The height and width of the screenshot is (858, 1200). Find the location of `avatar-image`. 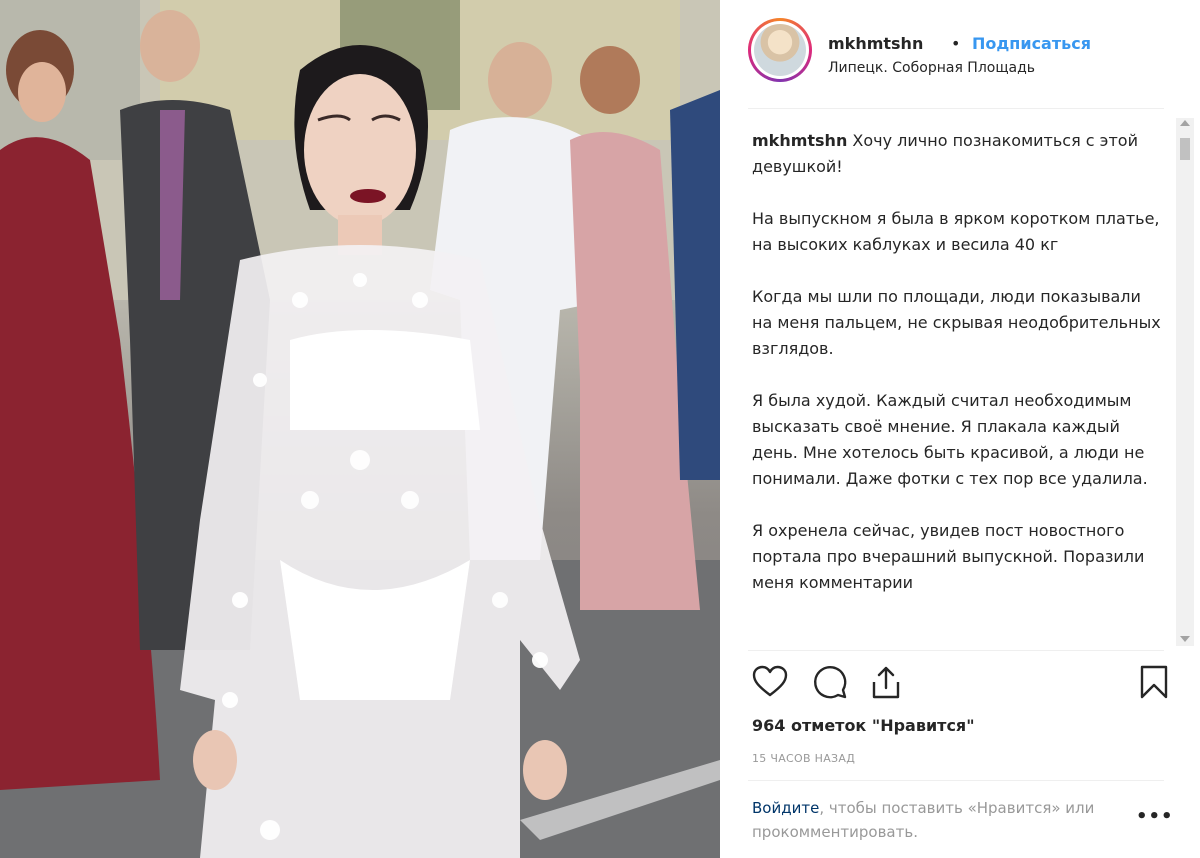

avatar-image is located at coordinates (780, 50).